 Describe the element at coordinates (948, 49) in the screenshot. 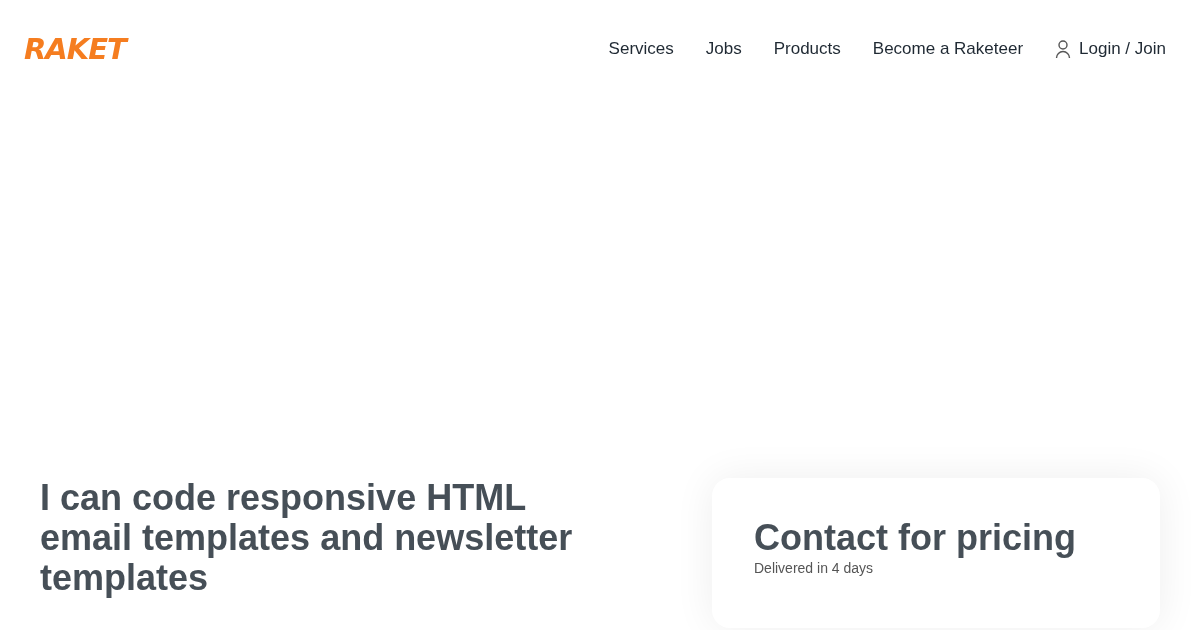

I see `nav-link: Become a Raketeer` at that location.